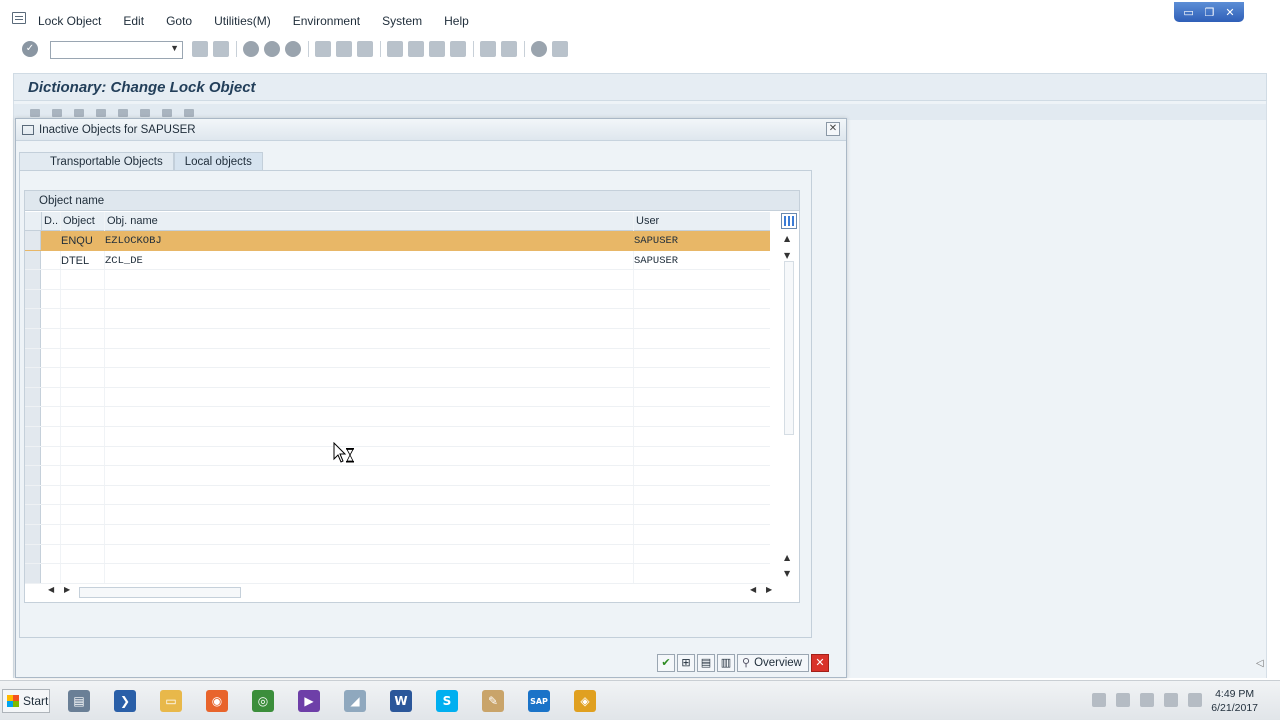 The image size is (1280, 720). I want to click on dialog-menu-icon, so click(28, 130).